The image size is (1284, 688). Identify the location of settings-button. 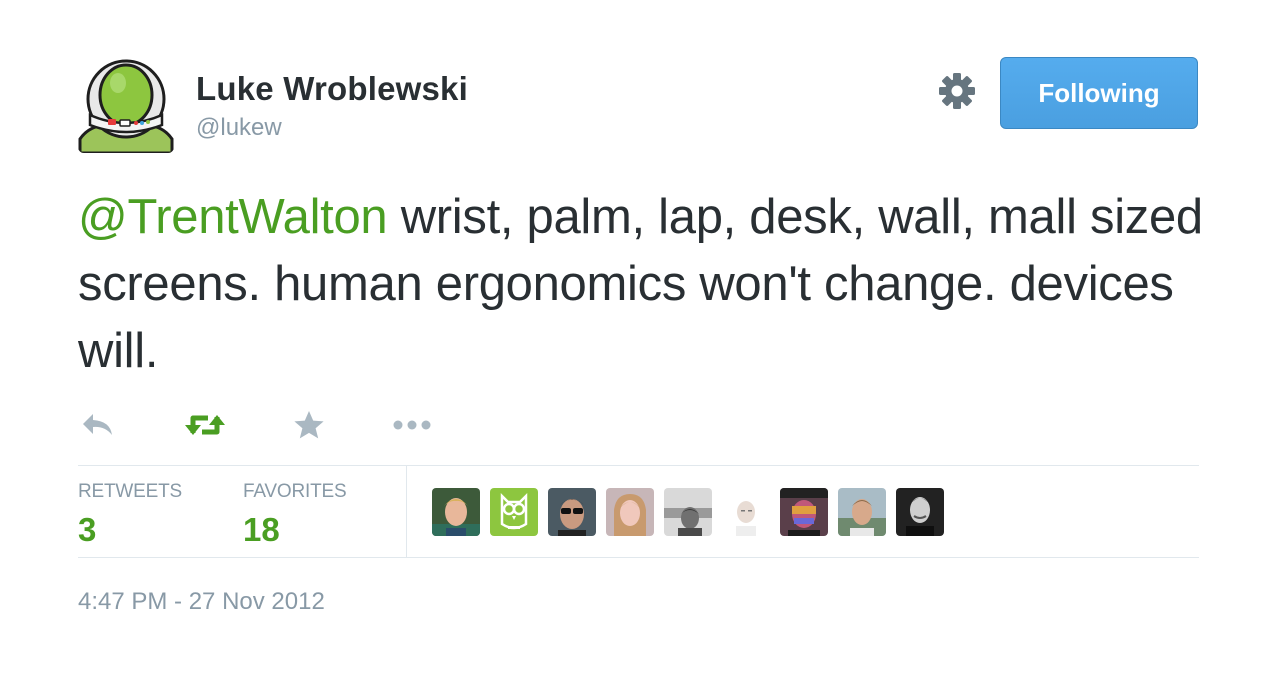
(957, 91).